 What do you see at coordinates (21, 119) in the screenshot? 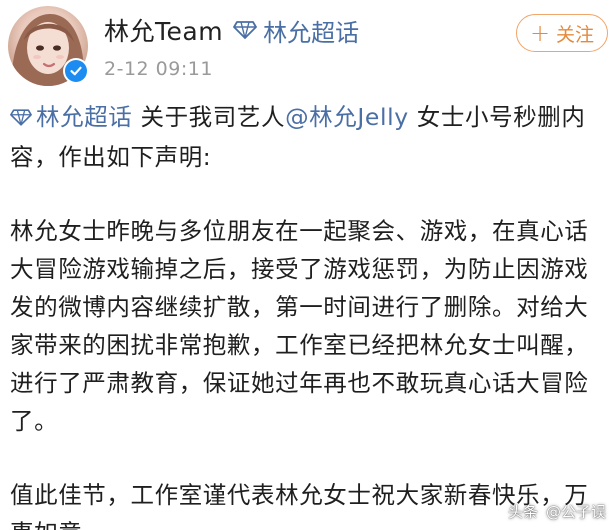
I see `topic-diamond-icon` at bounding box center [21, 119].